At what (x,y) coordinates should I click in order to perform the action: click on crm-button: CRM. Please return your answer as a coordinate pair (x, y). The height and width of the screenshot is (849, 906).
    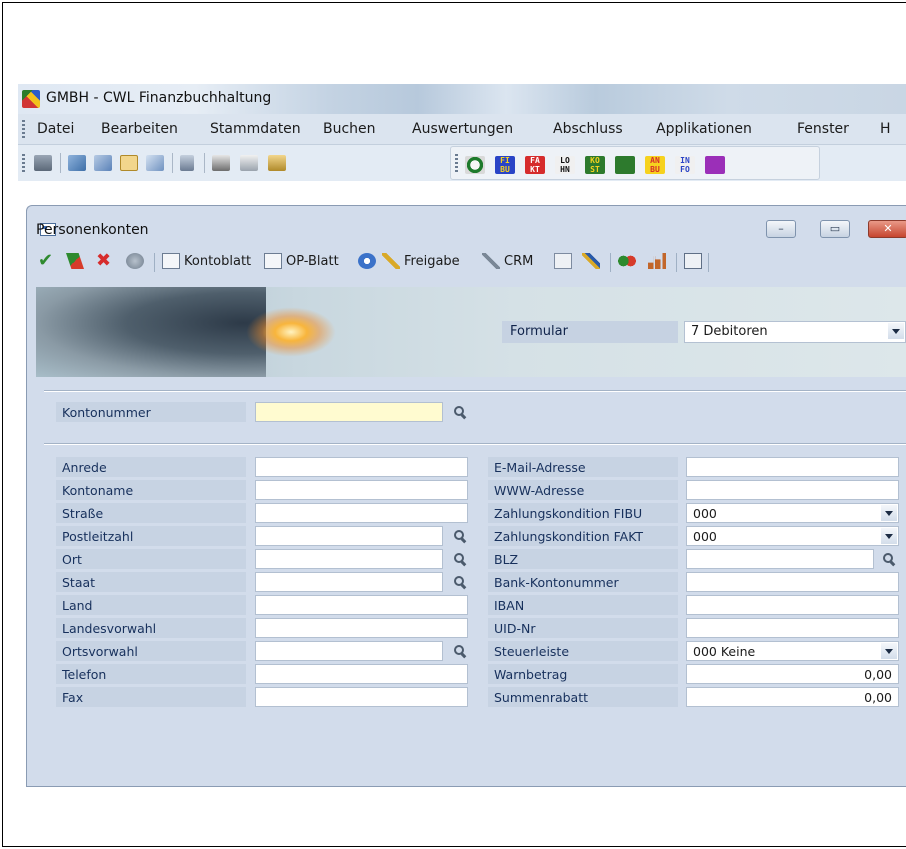
    Looking at the image, I should click on (518, 261).